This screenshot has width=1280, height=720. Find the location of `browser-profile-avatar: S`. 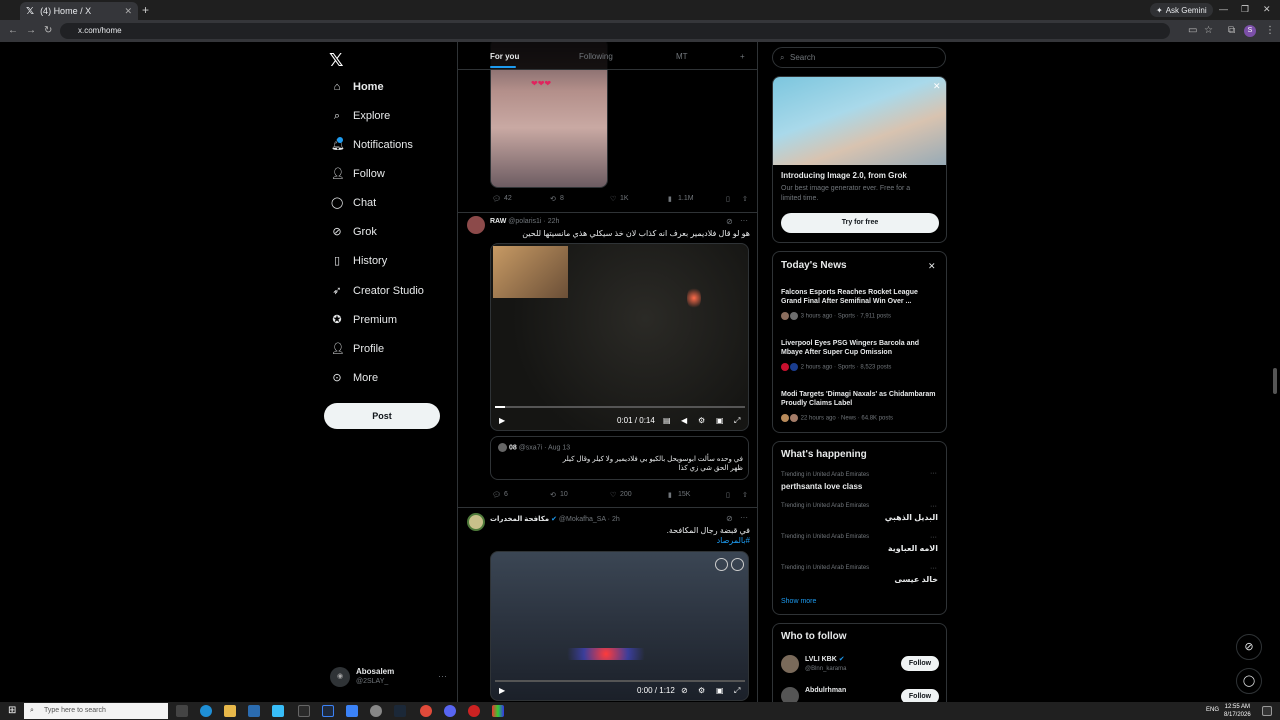

browser-profile-avatar: S is located at coordinates (1250, 31).